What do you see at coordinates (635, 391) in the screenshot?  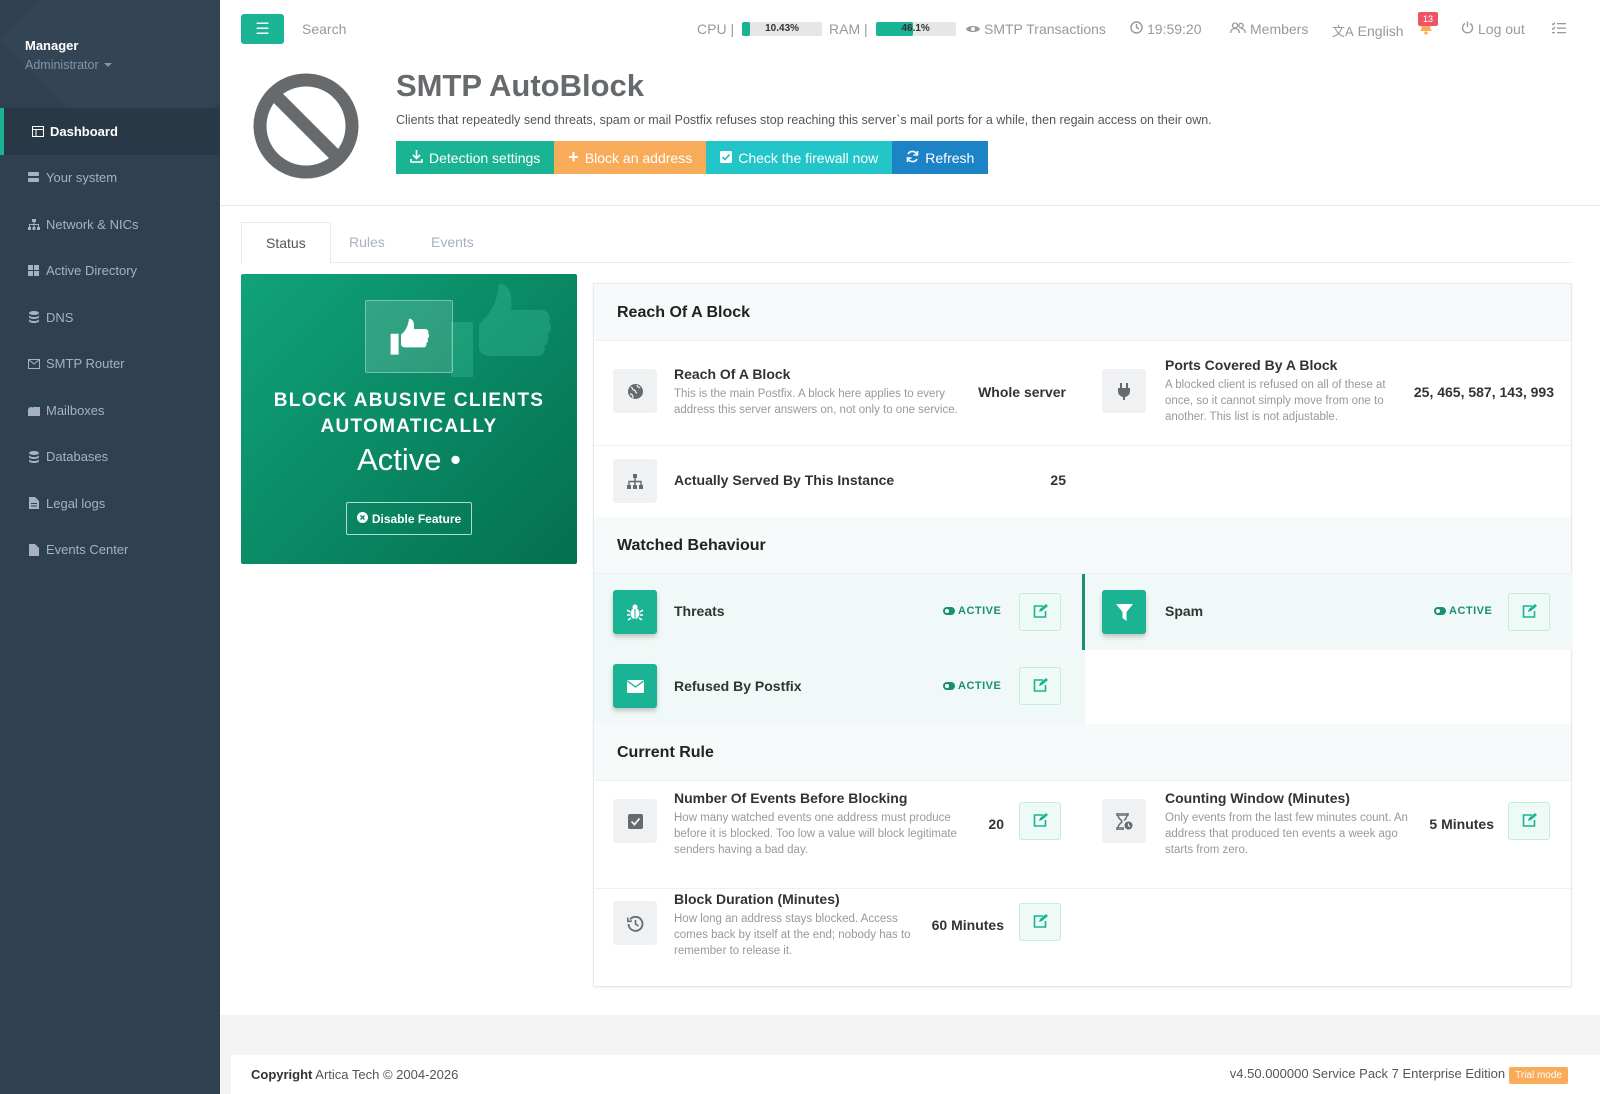 I see `globe-icon` at bounding box center [635, 391].